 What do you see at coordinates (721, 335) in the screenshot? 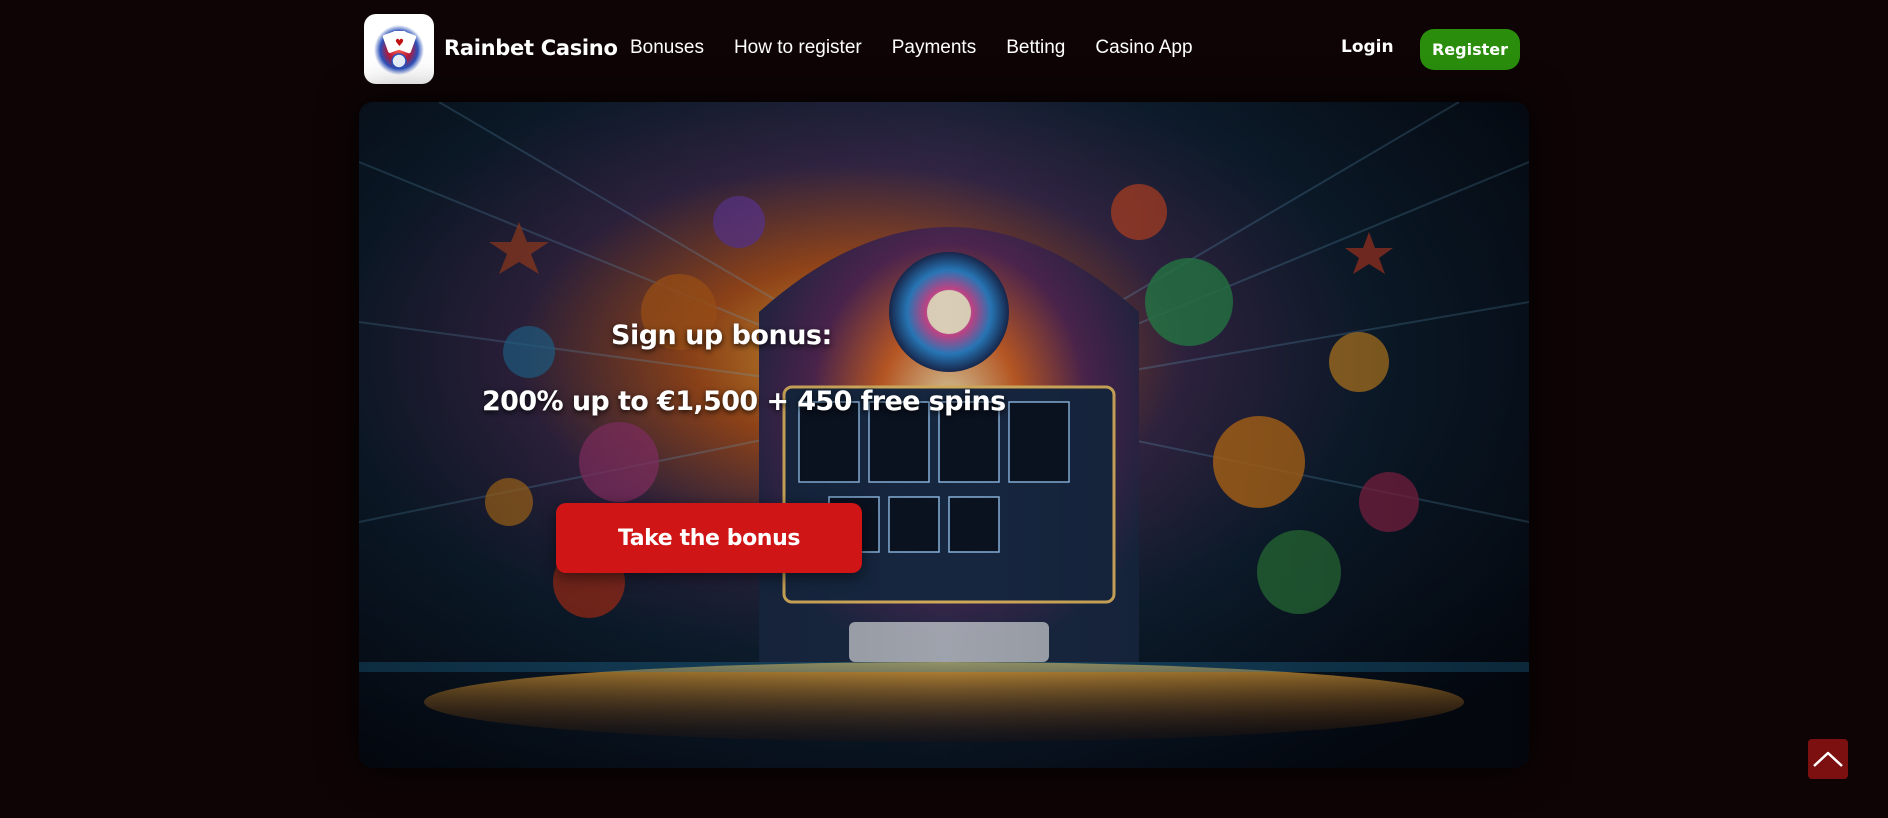
I see `hero-title: Sign up bonus:` at bounding box center [721, 335].